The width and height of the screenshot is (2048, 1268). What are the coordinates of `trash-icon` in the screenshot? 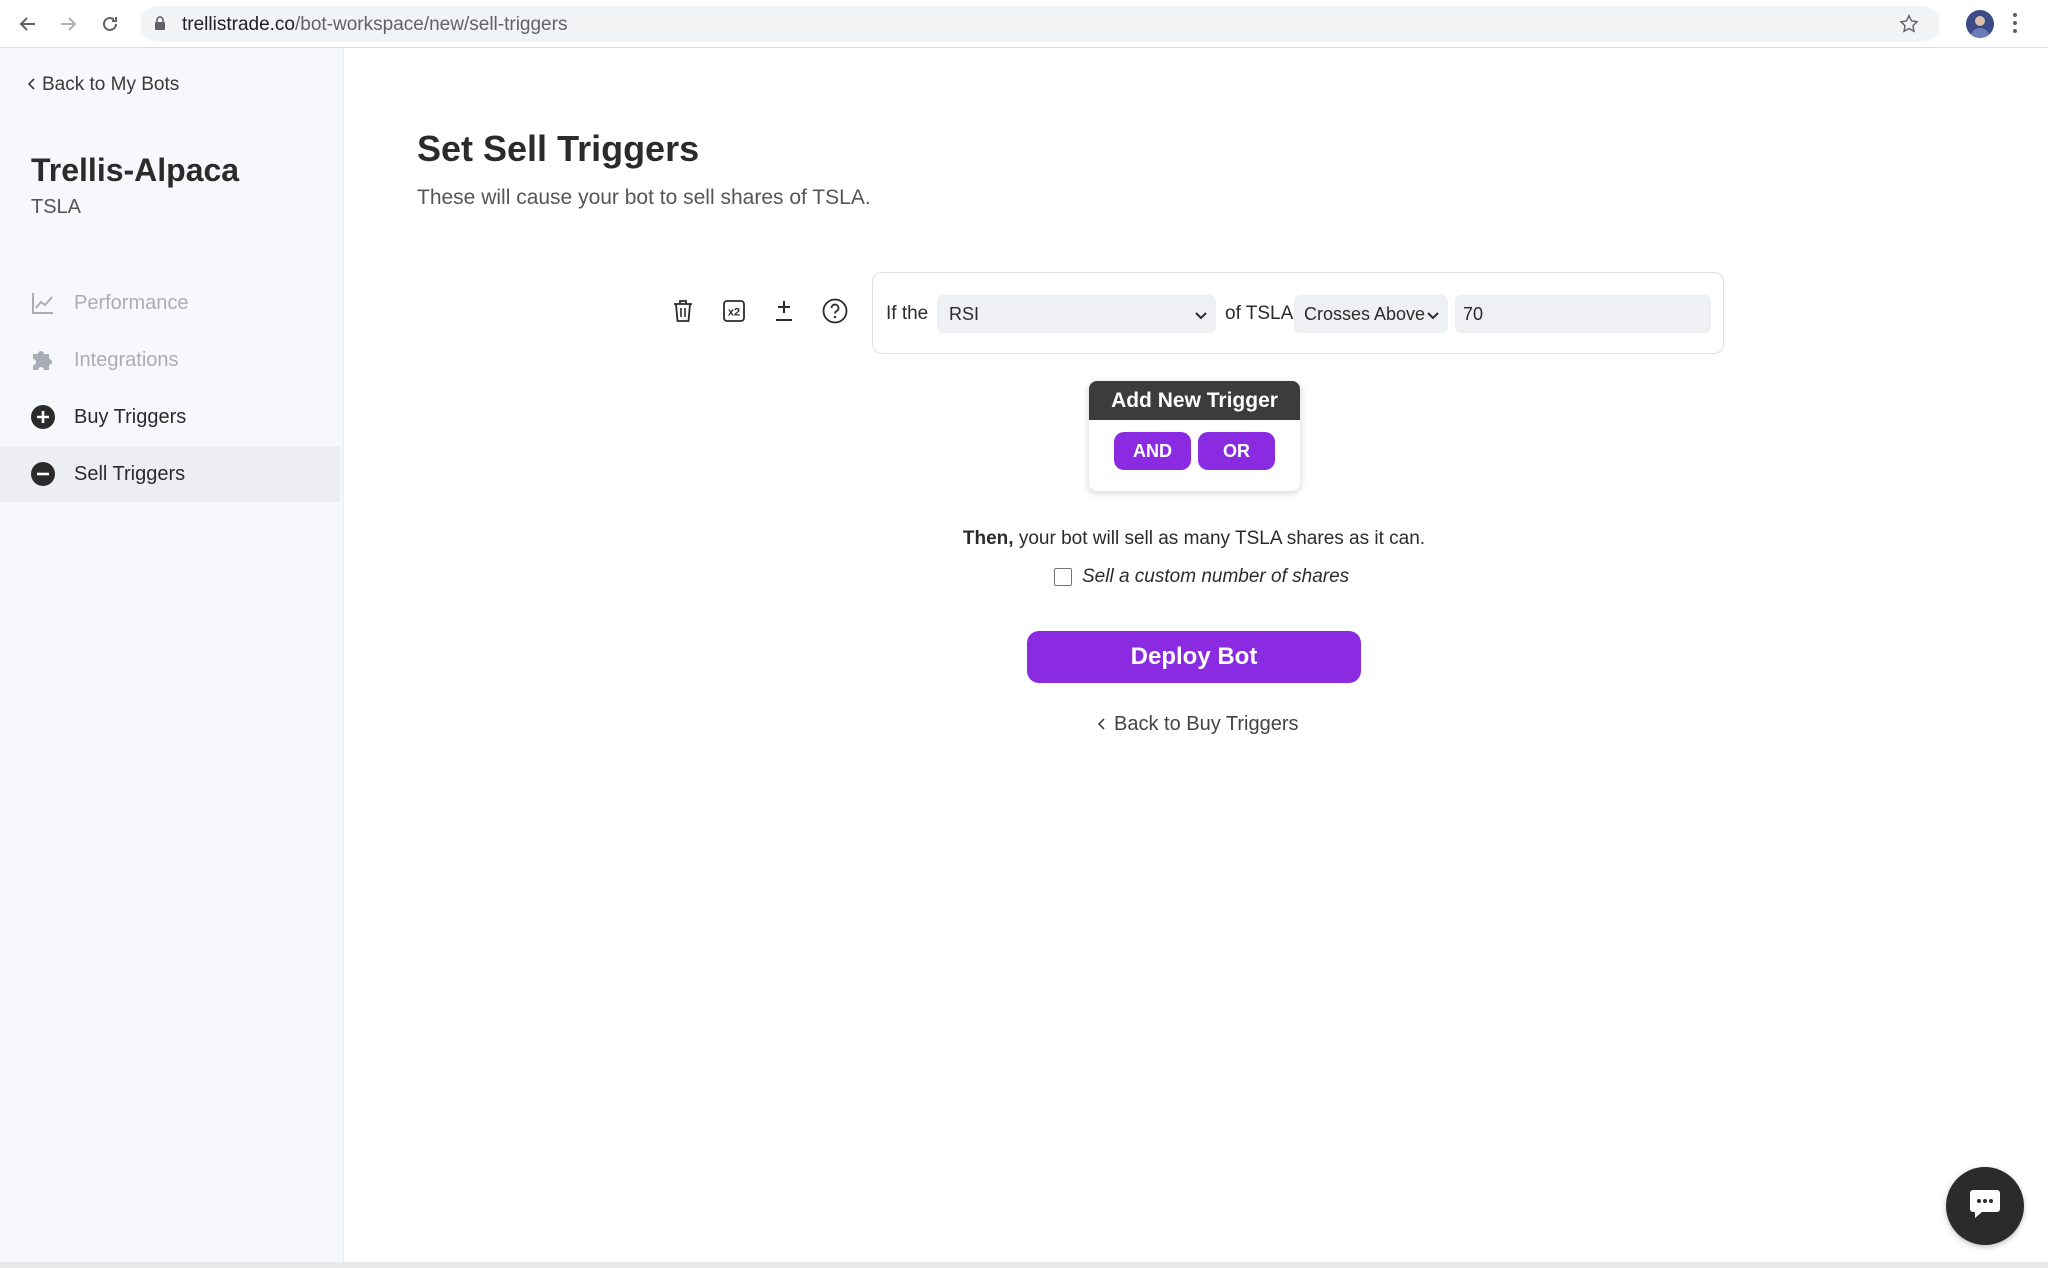 It's located at (683, 313).